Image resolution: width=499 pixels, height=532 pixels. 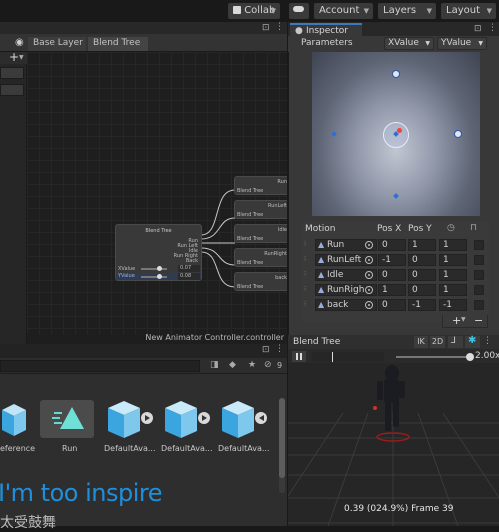 What do you see at coordinates (154, 277) in the screenshot?
I see `param-slider-yvalue` at bounding box center [154, 277].